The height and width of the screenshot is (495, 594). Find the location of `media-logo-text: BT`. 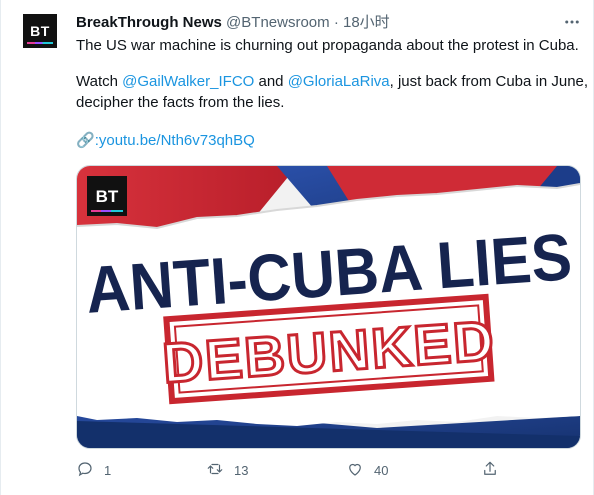

media-logo-text: BT is located at coordinates (107, 196).